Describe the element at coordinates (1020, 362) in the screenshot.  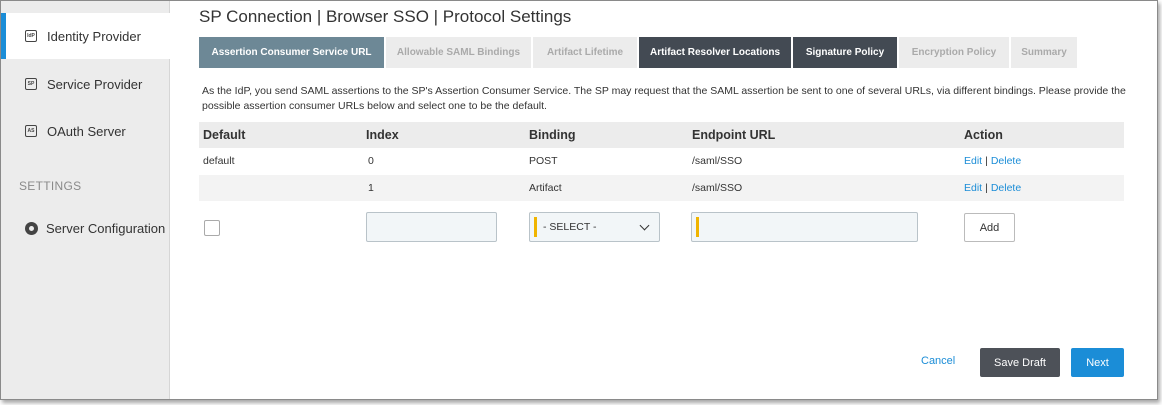
I see `save-draft-button: Save Draft` at that location.